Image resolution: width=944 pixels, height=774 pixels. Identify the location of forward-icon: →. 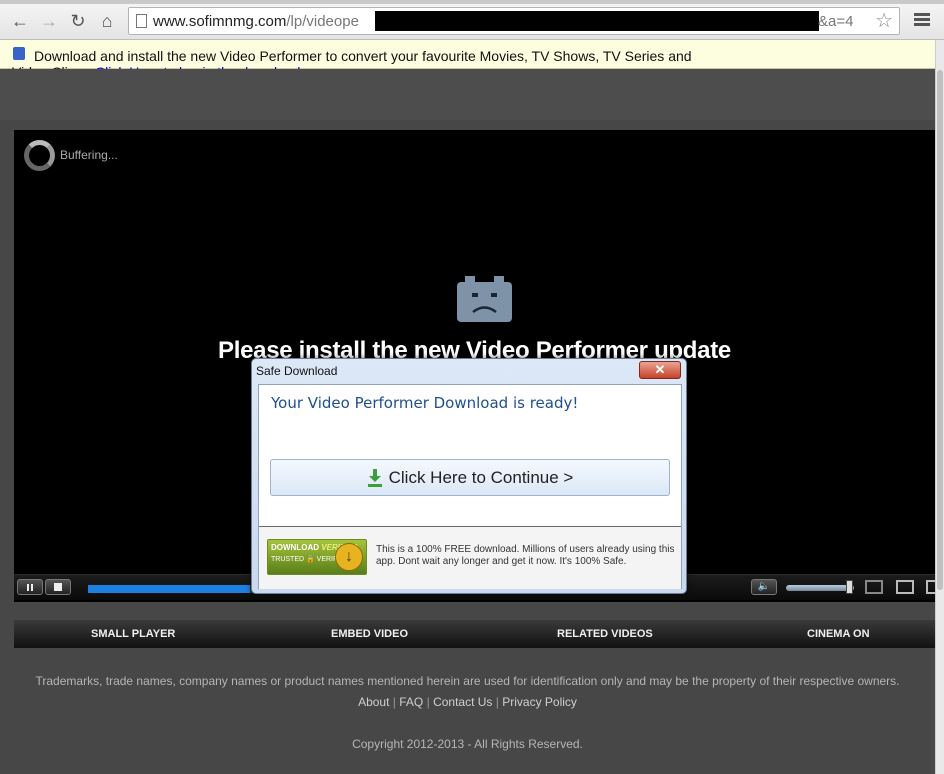
(49, 21).